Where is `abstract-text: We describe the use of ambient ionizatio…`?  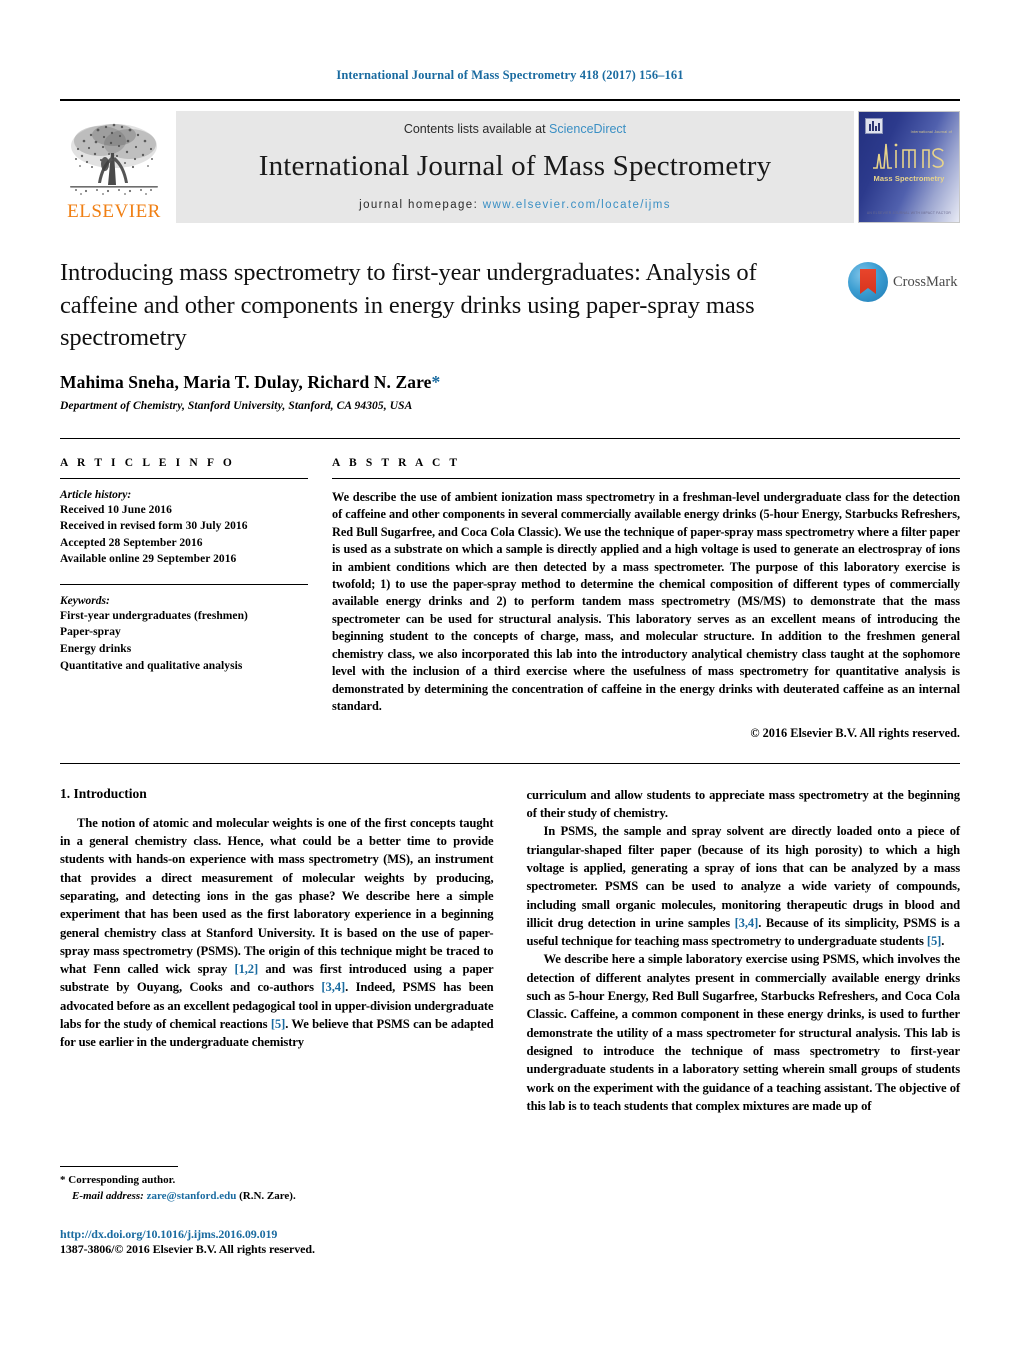
abstract-text: We describe the use of ambient ionizatio… is located at coordinates (646, 601).